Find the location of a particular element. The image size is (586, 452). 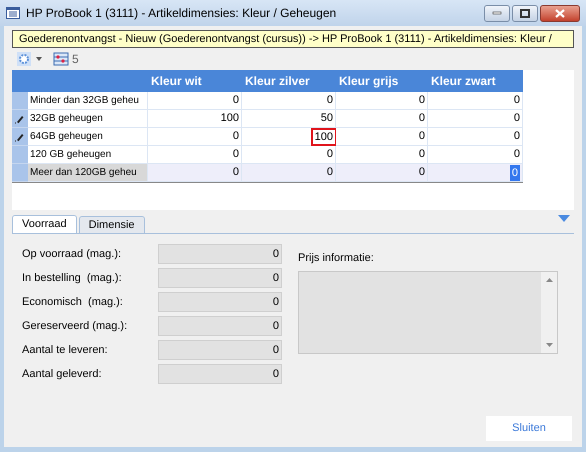

close-dialog-button: Sluiten is located at coordinates (529, 428).